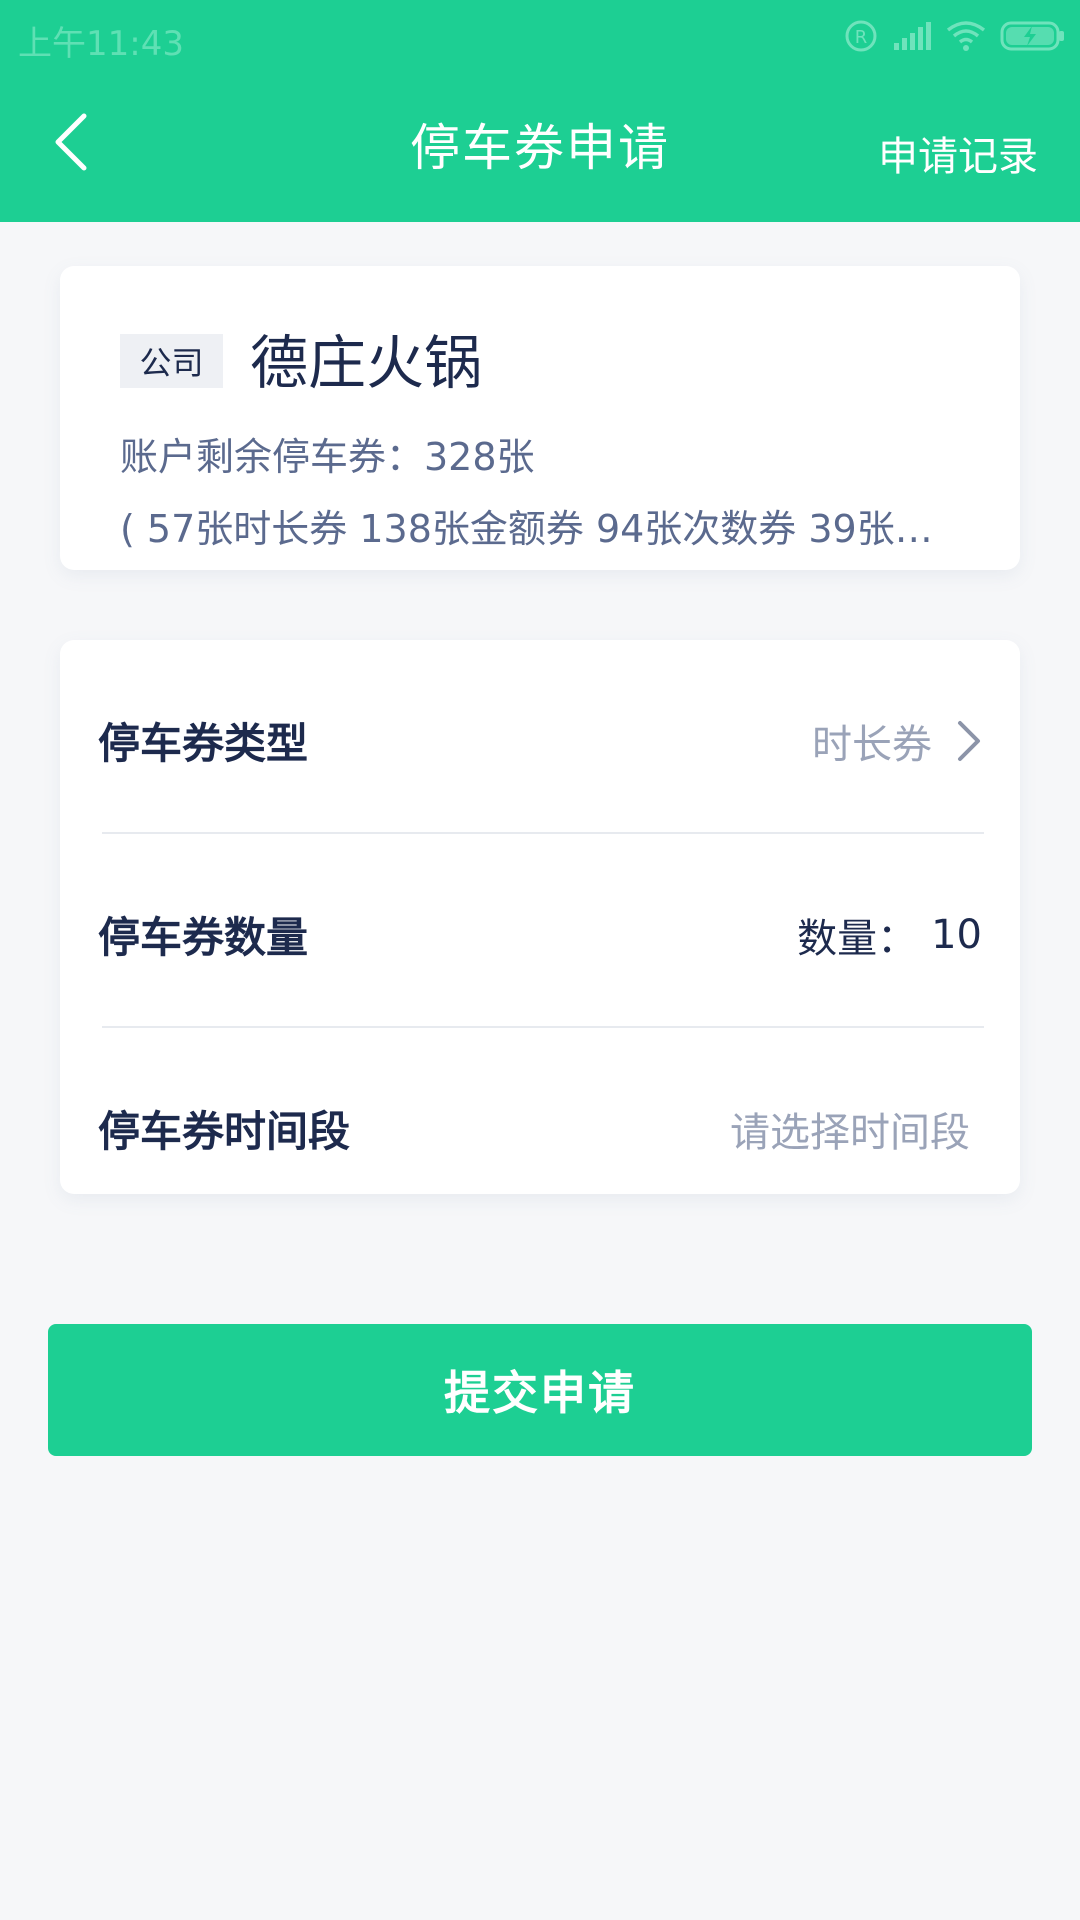 Image resolution: width=1080 pixels, height=1920 pixels. What do you see at coordinates (366, 363) in the screenshot?
I see `company-name: 德庄火锅` at bounding box center [366, 363].